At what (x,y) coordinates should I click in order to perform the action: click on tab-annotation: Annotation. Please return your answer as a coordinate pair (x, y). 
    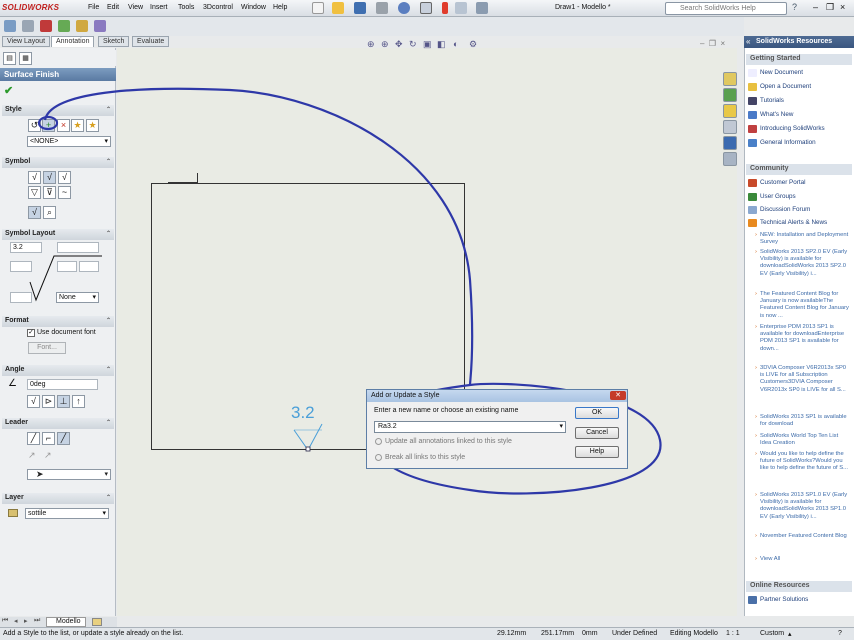
    Looking at the image, I should click on (73, 41).